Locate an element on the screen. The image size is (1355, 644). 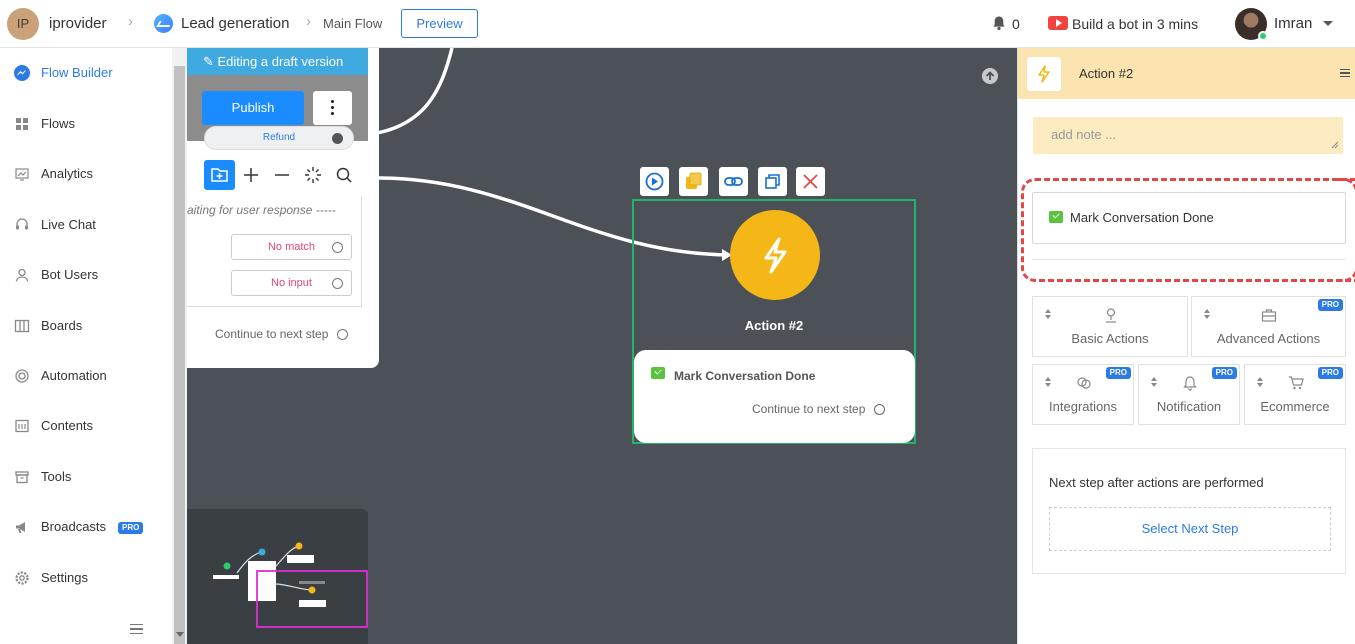
sidebar-item-flows: Flows is located at coordinates (86, 124).